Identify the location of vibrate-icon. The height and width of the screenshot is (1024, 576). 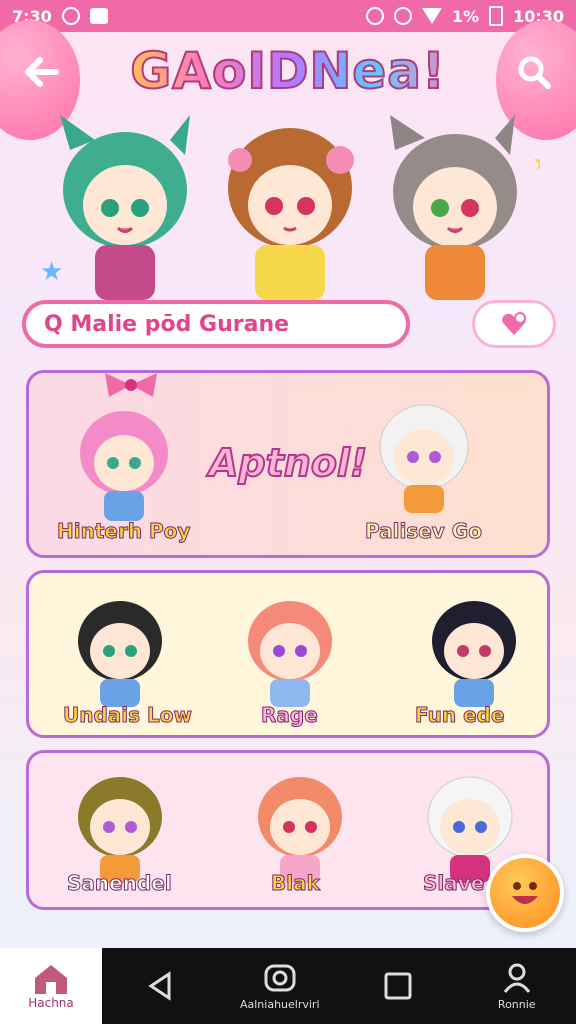
(402, 16).